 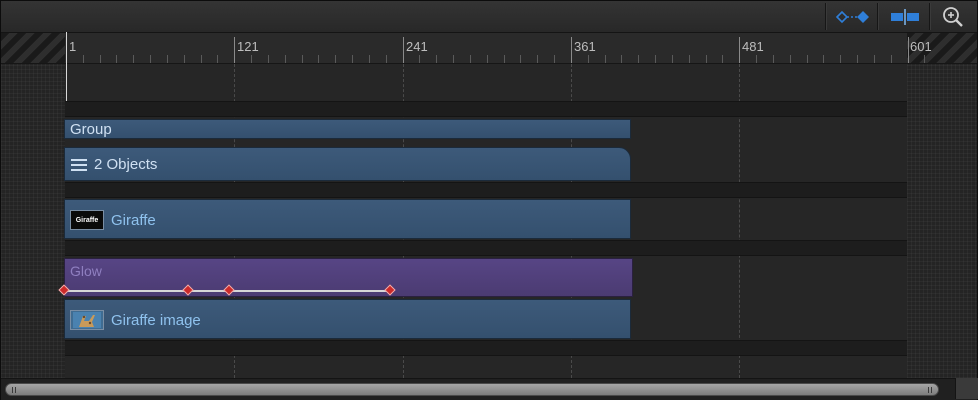 I want to click on ruler-label: 601, so click(x=921, y=46).